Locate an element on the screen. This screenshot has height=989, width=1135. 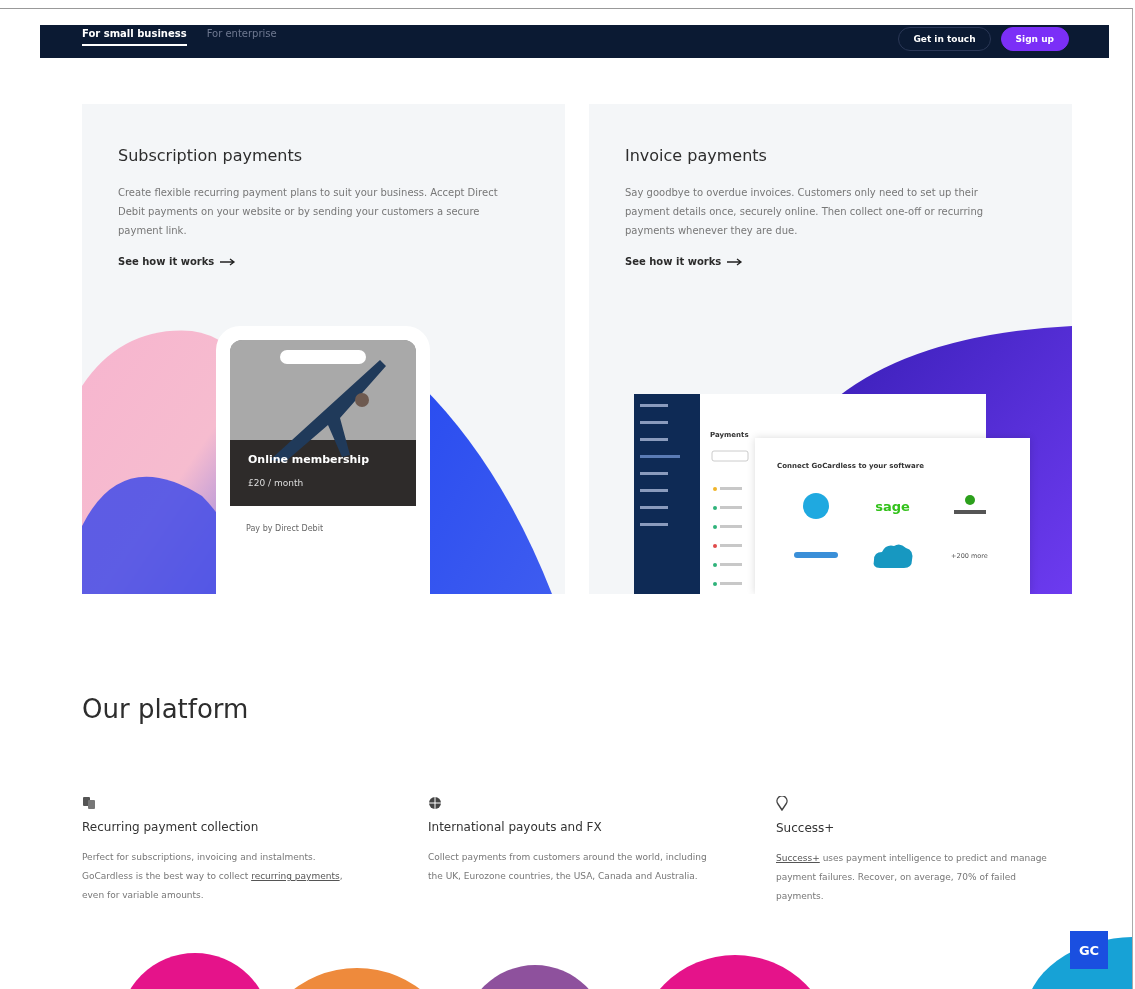
card-description: Say goodbye to overdue invoices. Customers only need to set up their payment details once, securely online. Then collect one-off or recurring payments whenever they are due. is located at coordinates (805, 212).